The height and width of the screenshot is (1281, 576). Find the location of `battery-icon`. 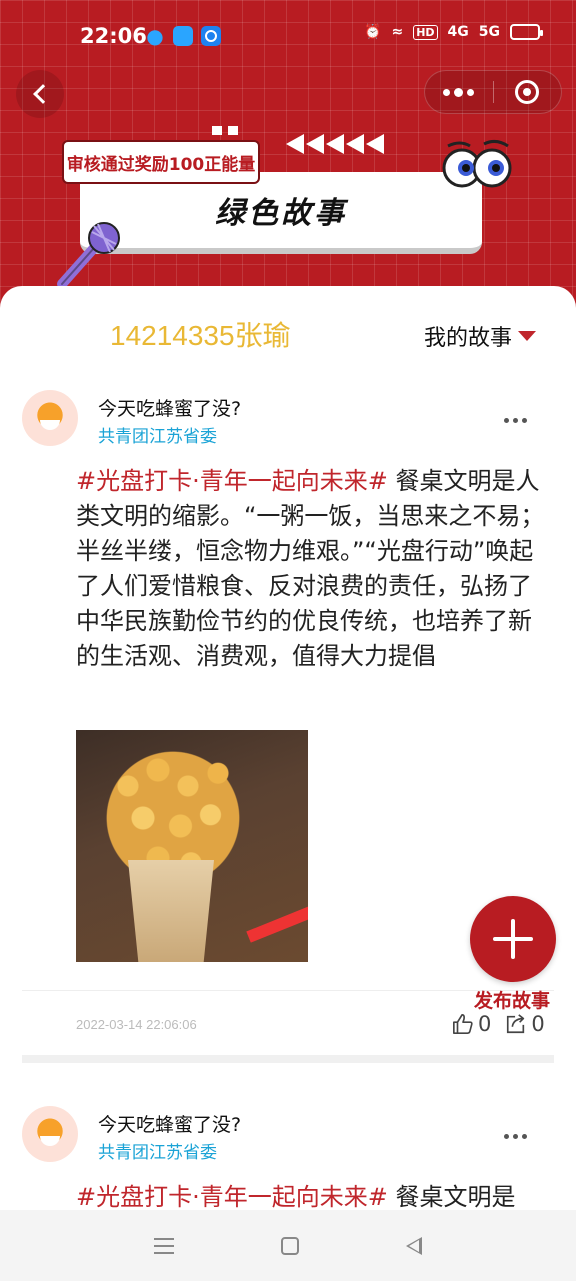

battery-icon is located at coordinates (526, 32).